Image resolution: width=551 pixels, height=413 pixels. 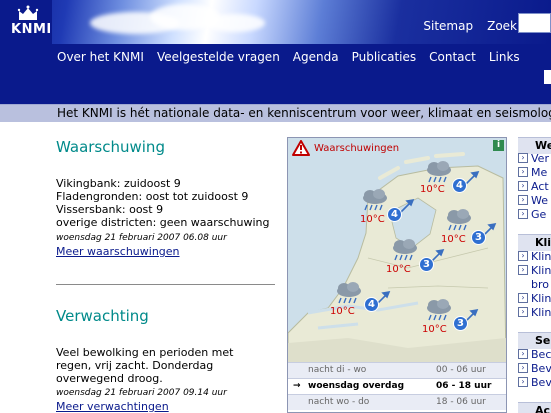 I want to click on search-link: Zoek, so click(x=502, y=26).